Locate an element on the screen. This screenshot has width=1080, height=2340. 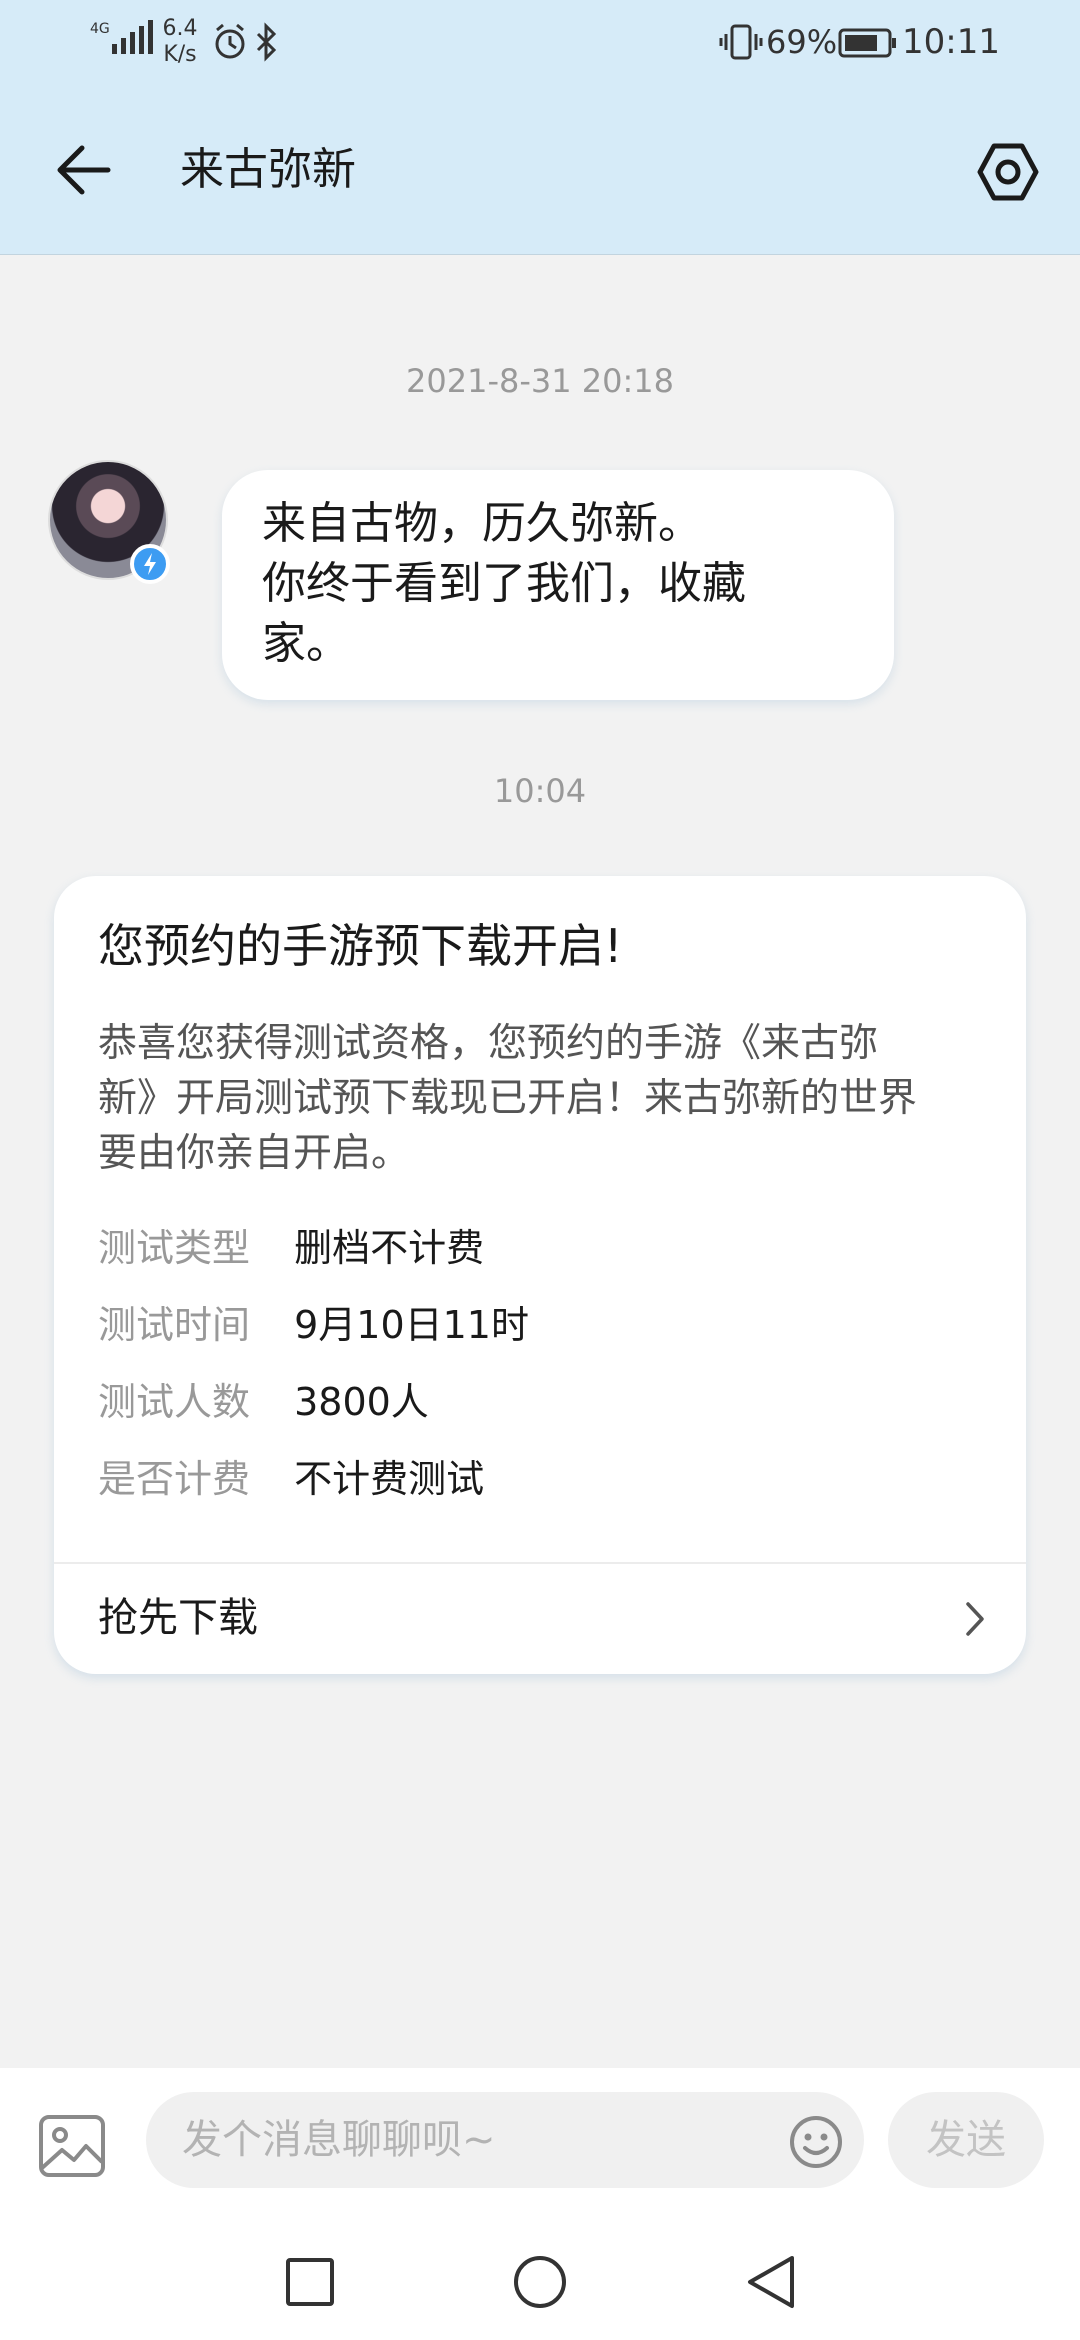
system-nav-bar is located at coordinates (540, 2280).